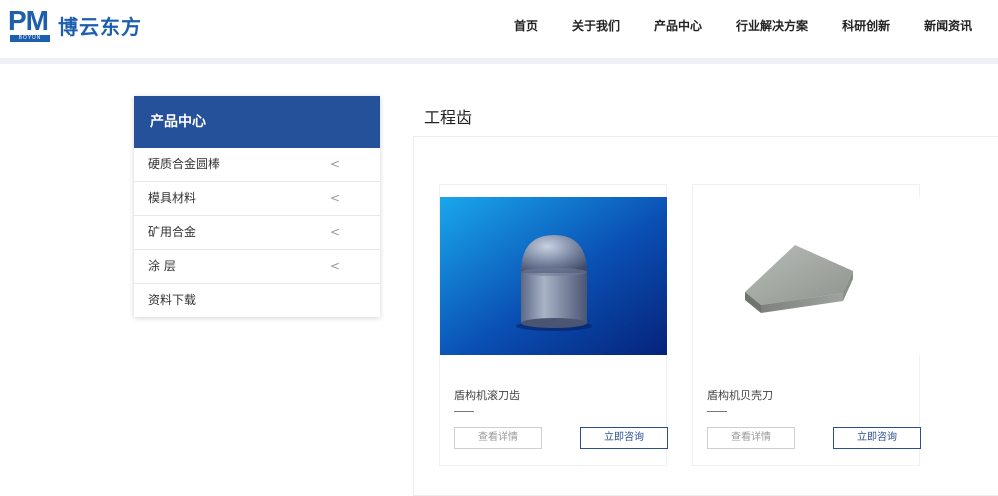 Image resolution: width=998 pixels, height=496 pixels. Describe the element at coordinates (100, 26) in the screenshot. I see `logo-text: 博云东方` at that location.